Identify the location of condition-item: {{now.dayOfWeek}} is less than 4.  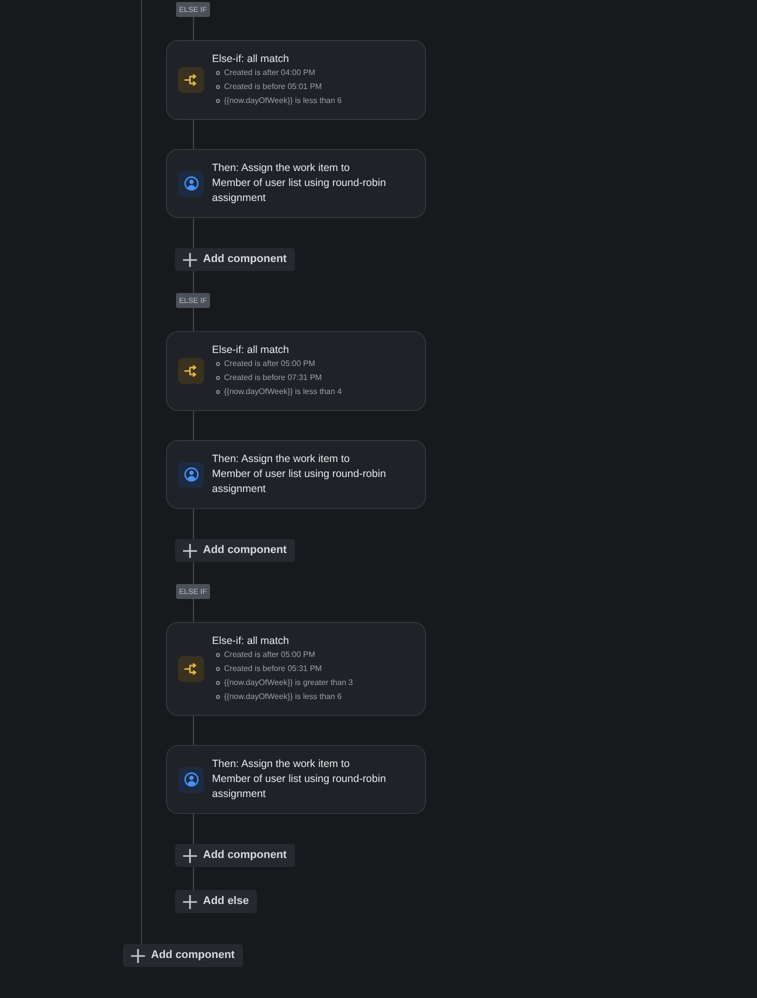
(283, 392).